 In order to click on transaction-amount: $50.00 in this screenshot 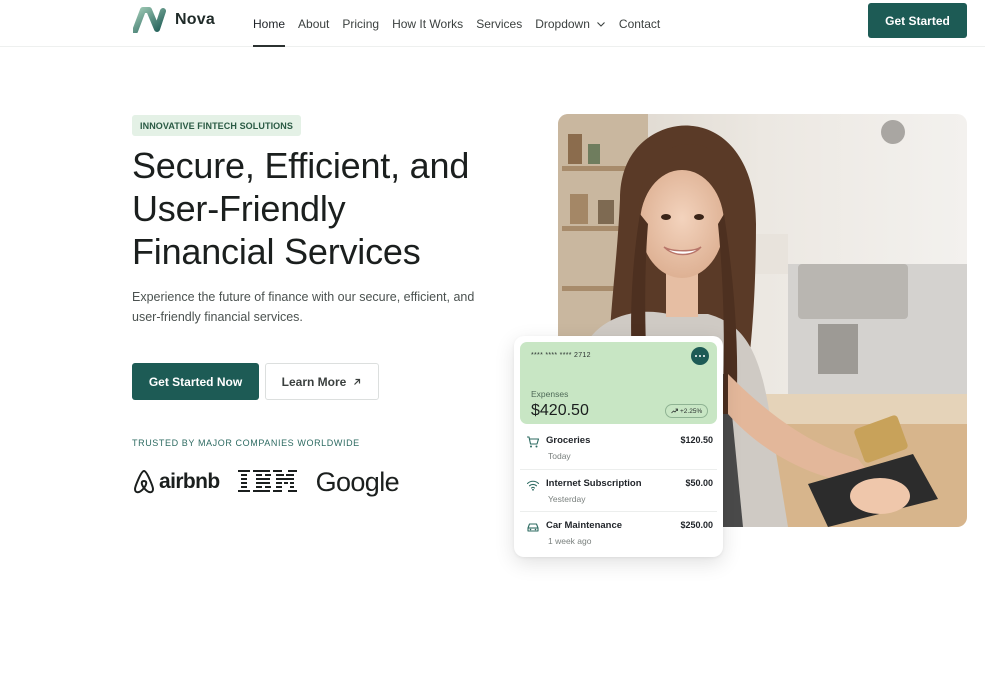, I will do `click(699, 483)`.